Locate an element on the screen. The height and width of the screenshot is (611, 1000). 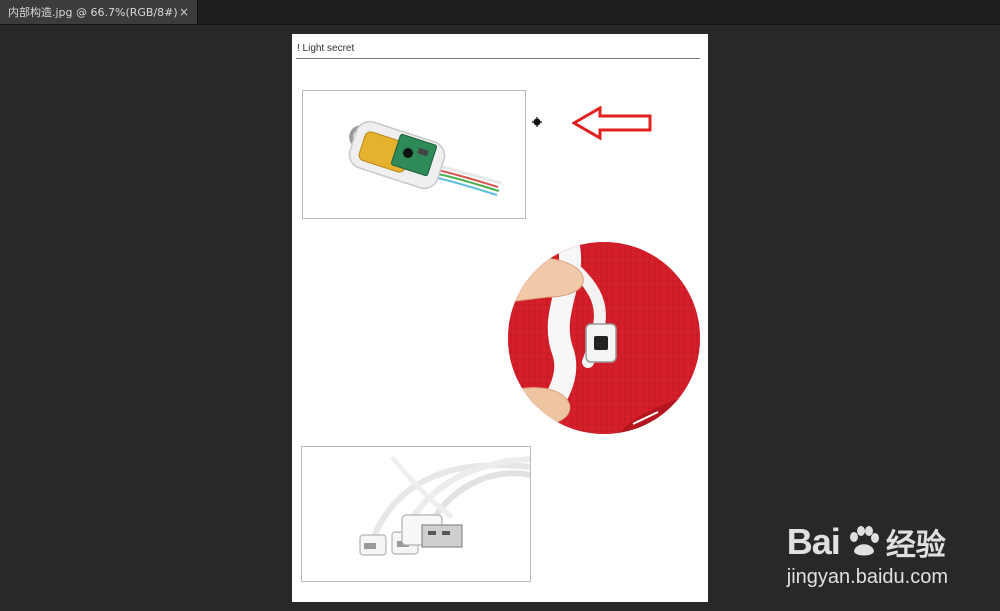
light-module-photo is located at coordinates (414, 154).